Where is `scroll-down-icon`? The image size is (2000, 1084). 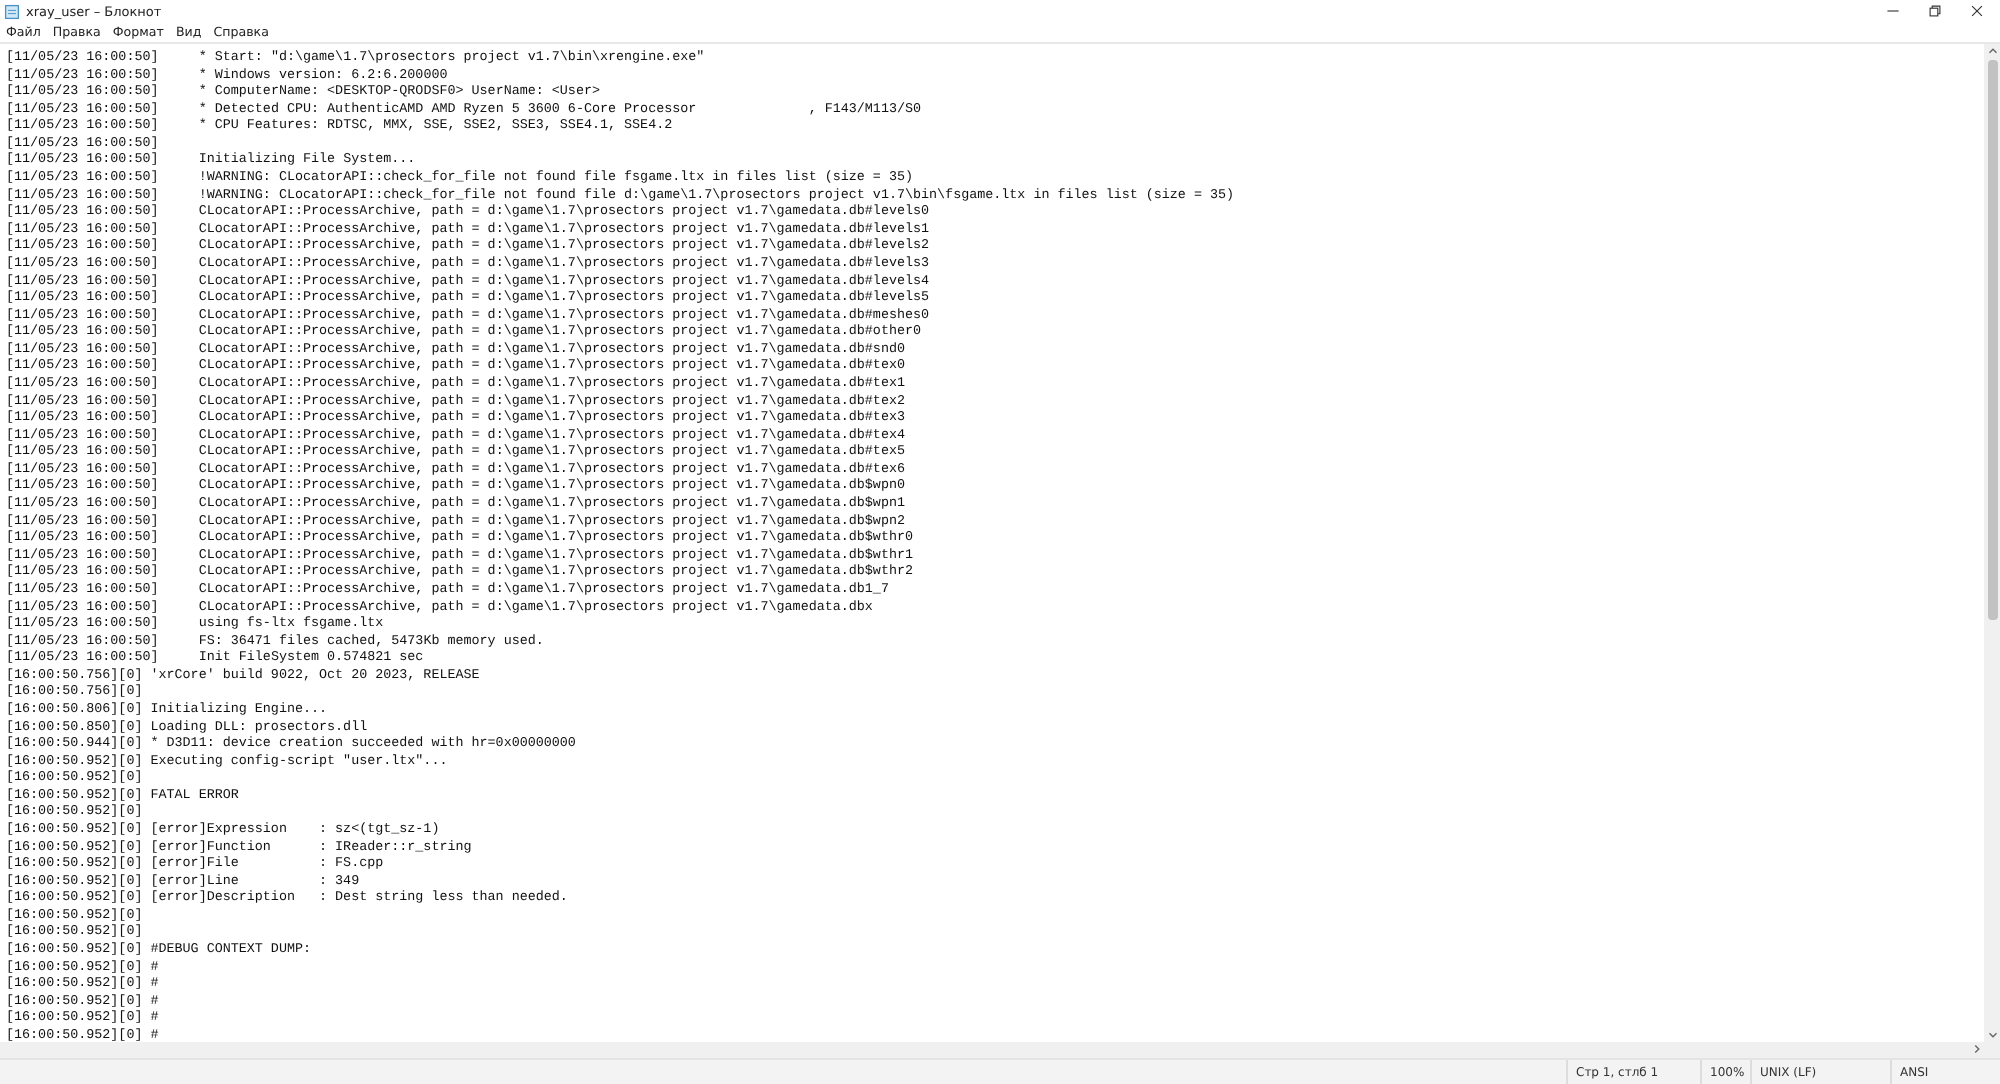
scroll-down-icon is located at coordinates (1992, 1035).